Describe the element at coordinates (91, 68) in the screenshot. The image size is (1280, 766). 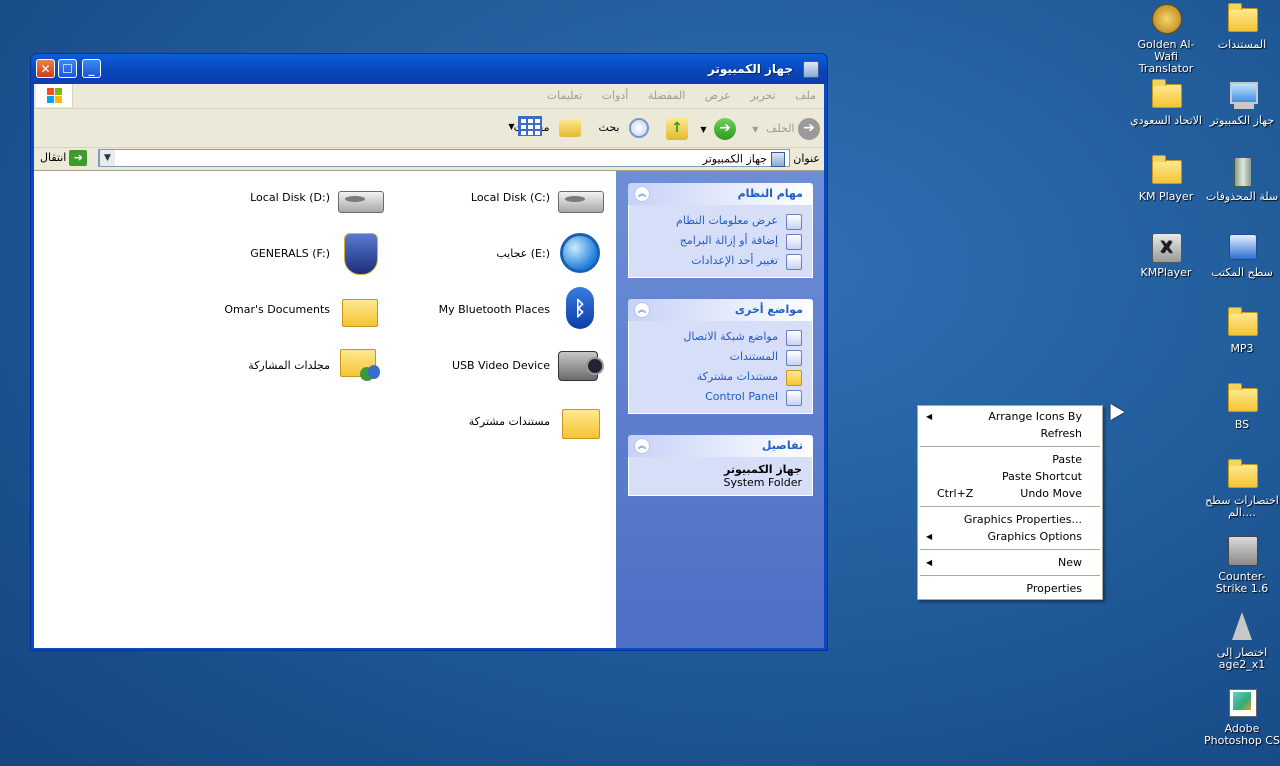
I see `minimize-button: _` at that location.